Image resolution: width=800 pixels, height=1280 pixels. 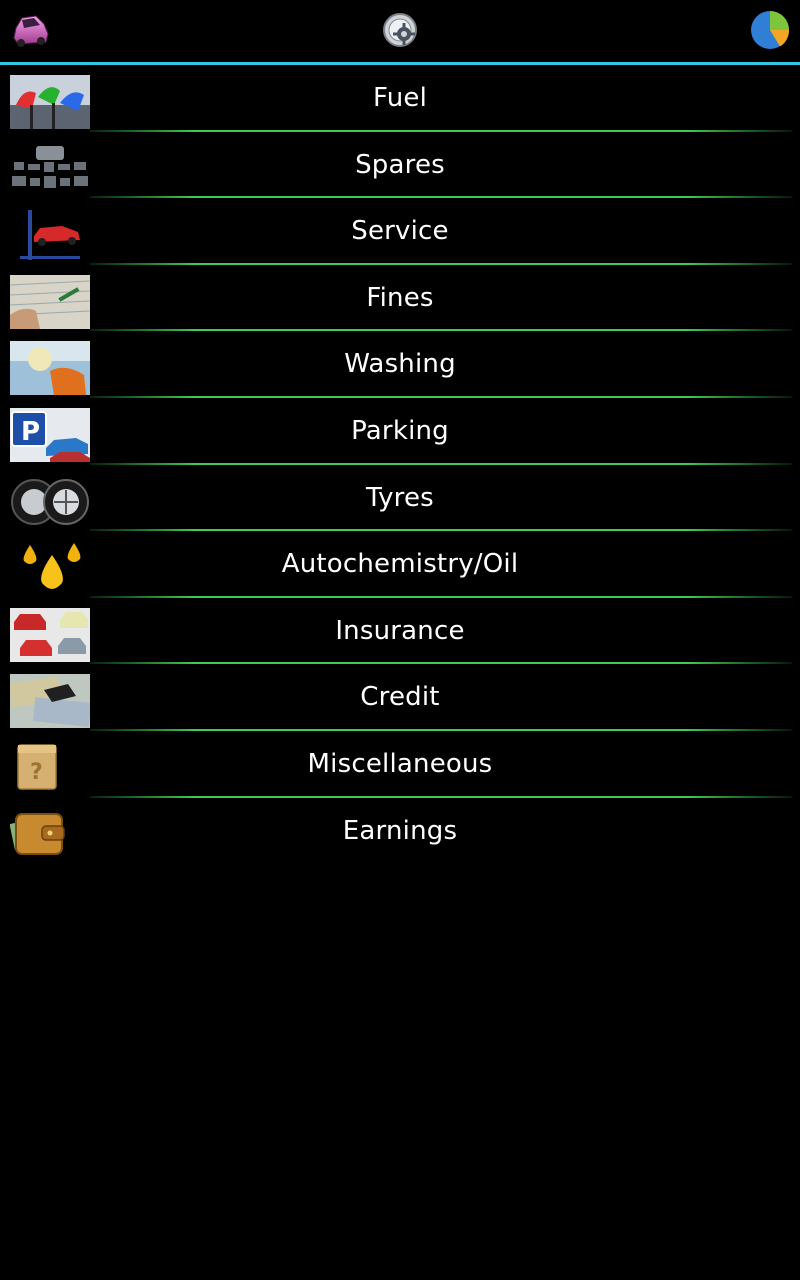 I want to click on category-row-tyres: Tyres, so click(x=400, y=498).